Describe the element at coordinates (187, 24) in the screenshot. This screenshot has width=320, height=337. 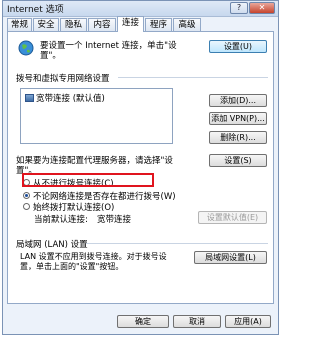
I see `tab-advanced: 高级` at that location.